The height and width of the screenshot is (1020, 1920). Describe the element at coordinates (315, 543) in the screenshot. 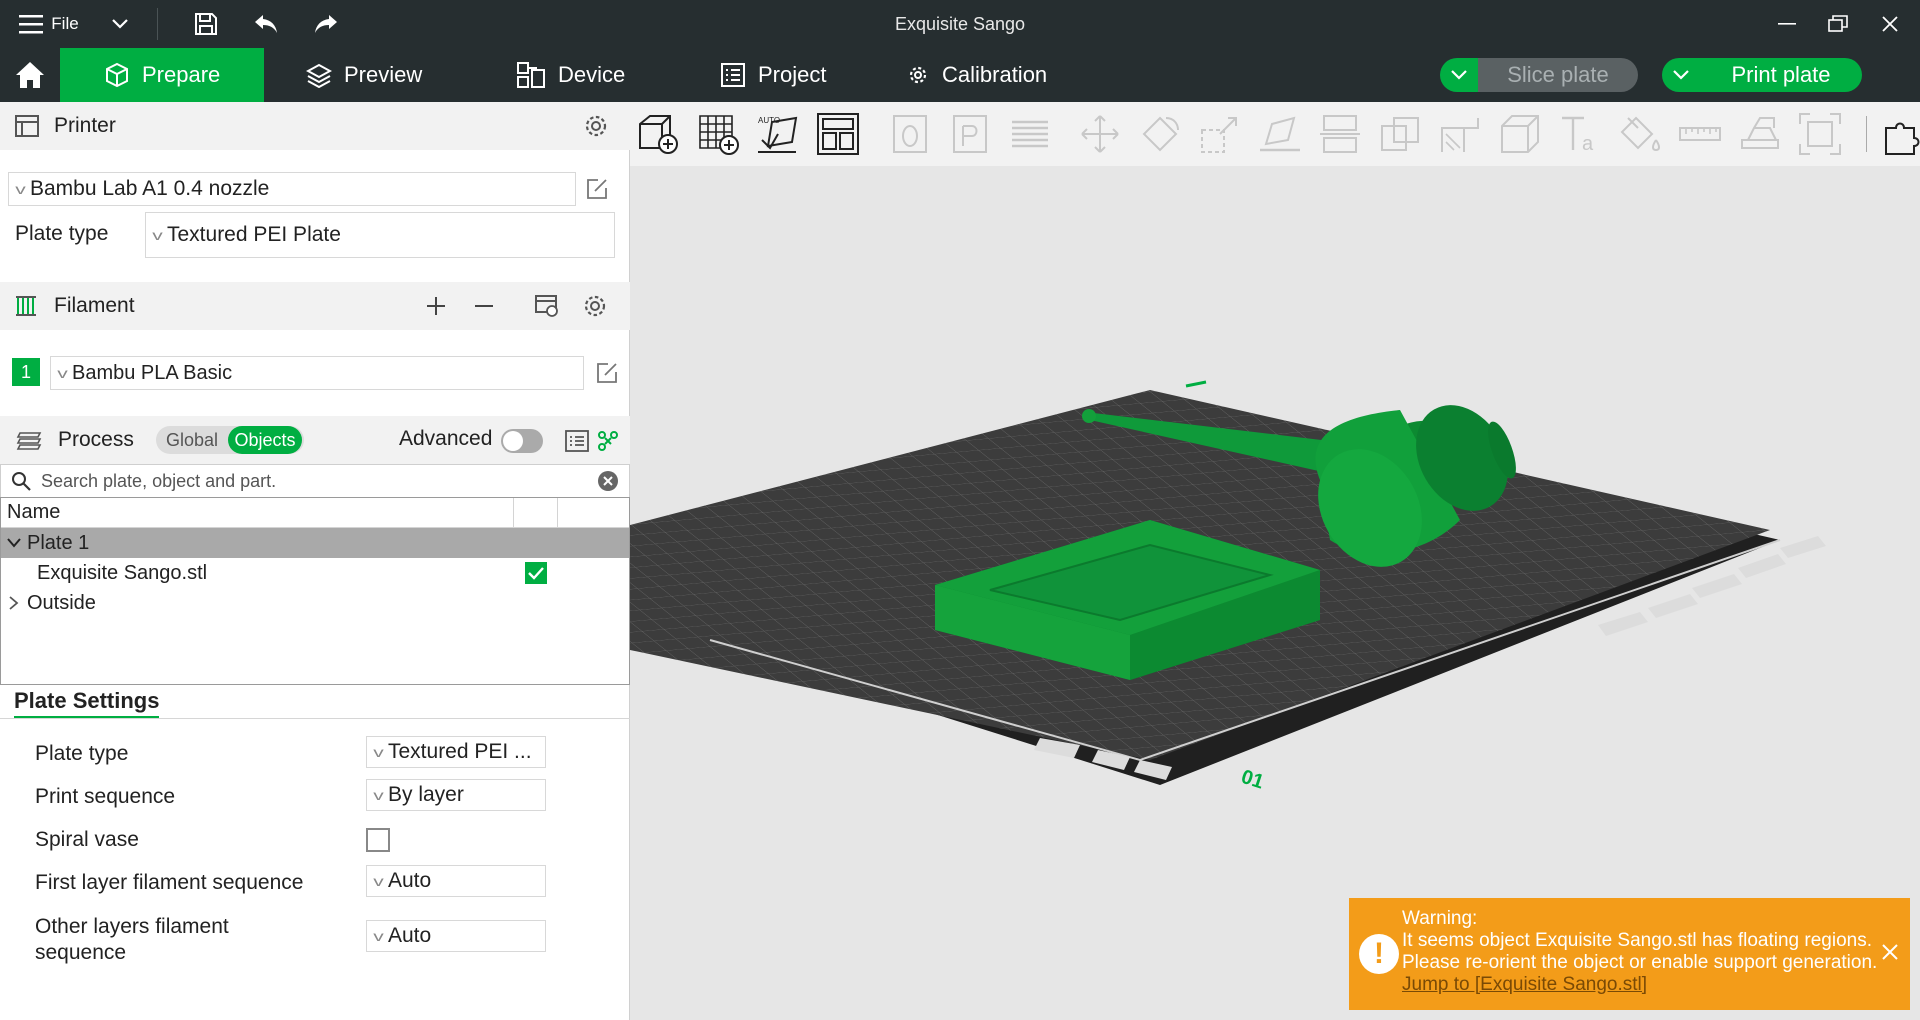

I see `plate-row: Plate 1` at that location.